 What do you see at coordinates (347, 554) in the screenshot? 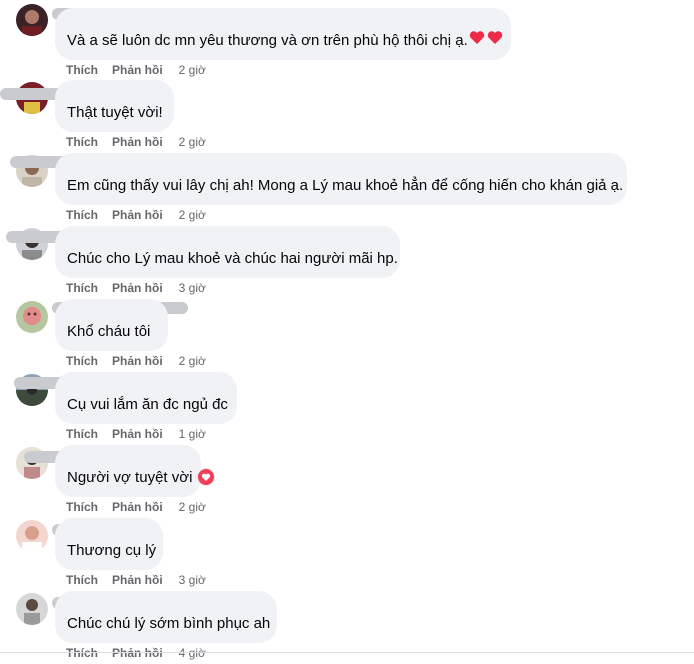
I see `comment-item: Thương cụ lý Thích Phản hồi 3 giờ` at bounding box center [347, 554].